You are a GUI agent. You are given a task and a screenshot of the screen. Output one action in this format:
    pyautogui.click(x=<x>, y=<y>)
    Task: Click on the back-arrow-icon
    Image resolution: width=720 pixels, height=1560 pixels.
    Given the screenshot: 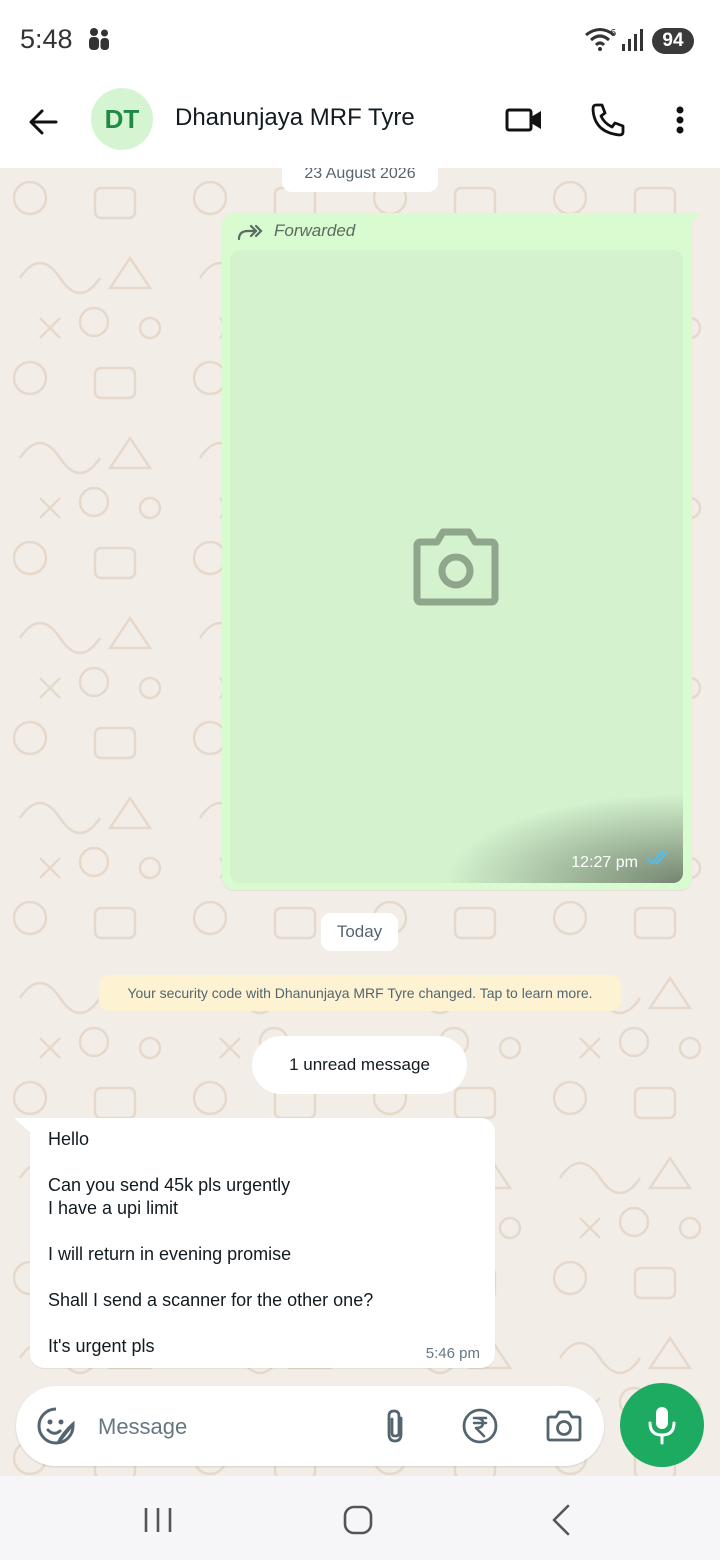 What is the action you would take?
    pyautogui.click(x=43, y=122)
    